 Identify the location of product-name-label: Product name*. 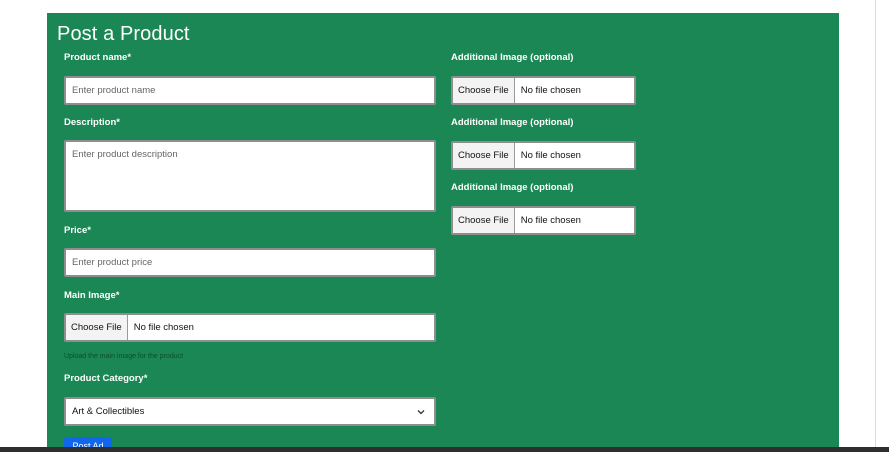
(98, 57).